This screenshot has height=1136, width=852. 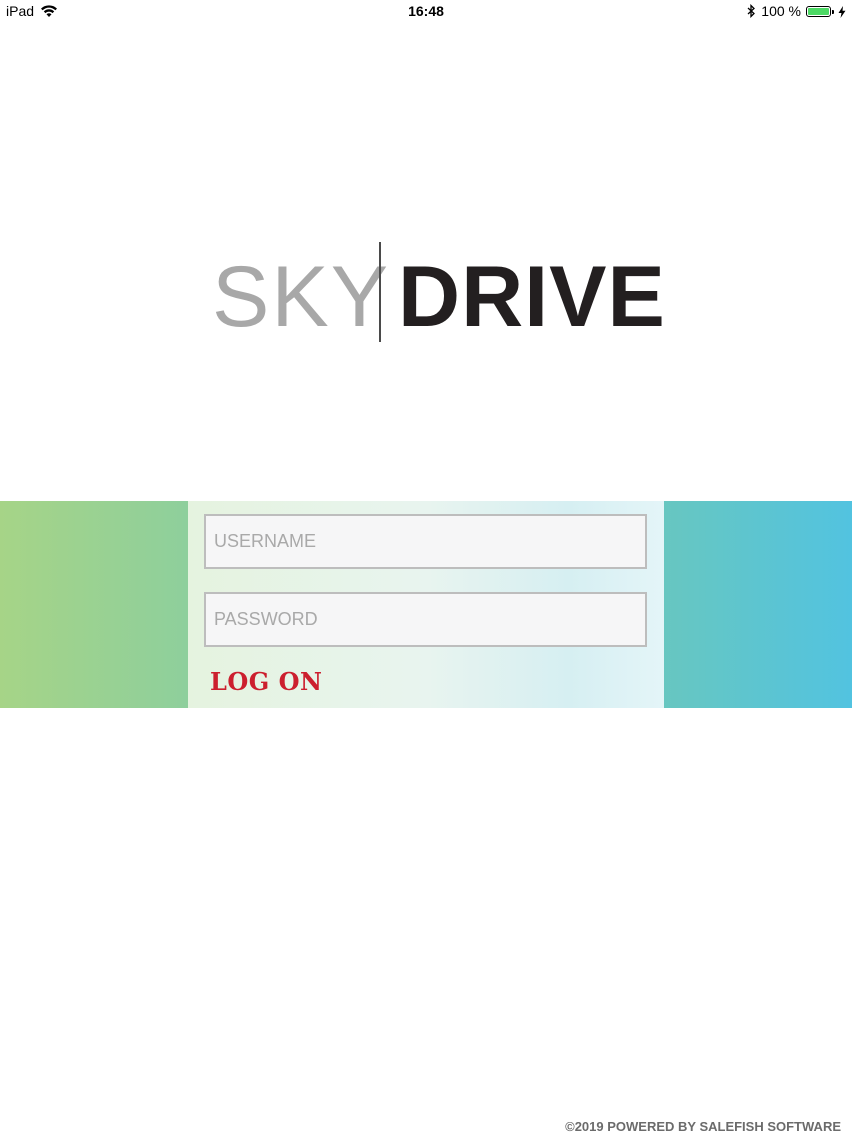 I want to click on log-on-button: LOG ON, so click(x=266, y=681).